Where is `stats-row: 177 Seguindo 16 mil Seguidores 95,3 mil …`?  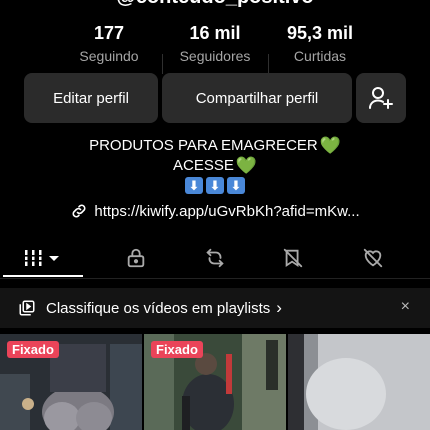
stats-row: 177 Seguindo 16 mil Seguidores 95,3 mil … is located at coordinates (215, 48).